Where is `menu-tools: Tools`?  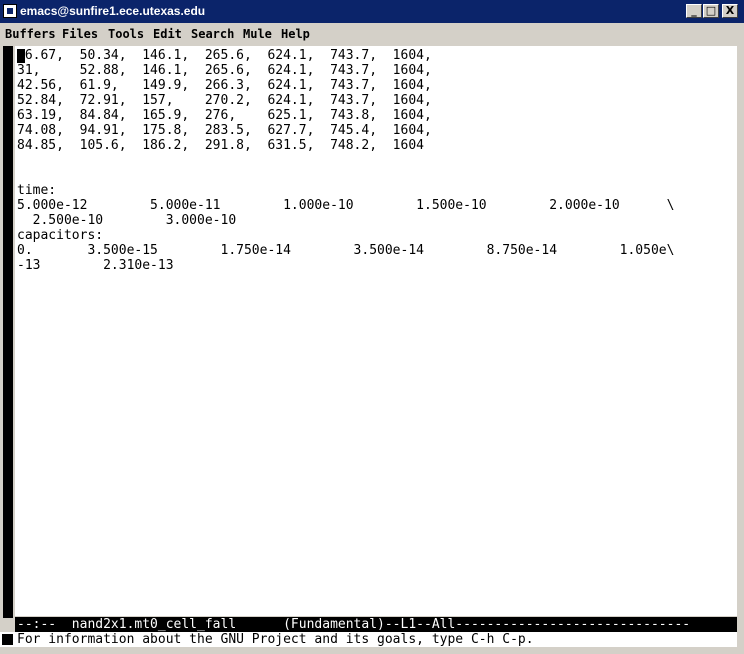
menu-tools: Tools is located at coordinates (126, 34).